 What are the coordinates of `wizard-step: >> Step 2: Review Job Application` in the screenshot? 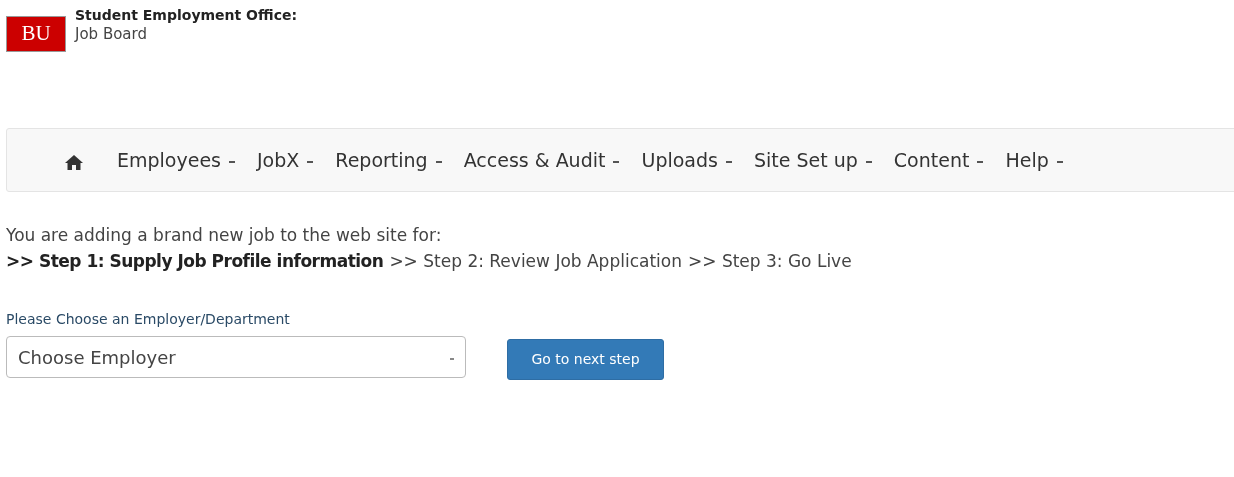 It's located at (535, 261).